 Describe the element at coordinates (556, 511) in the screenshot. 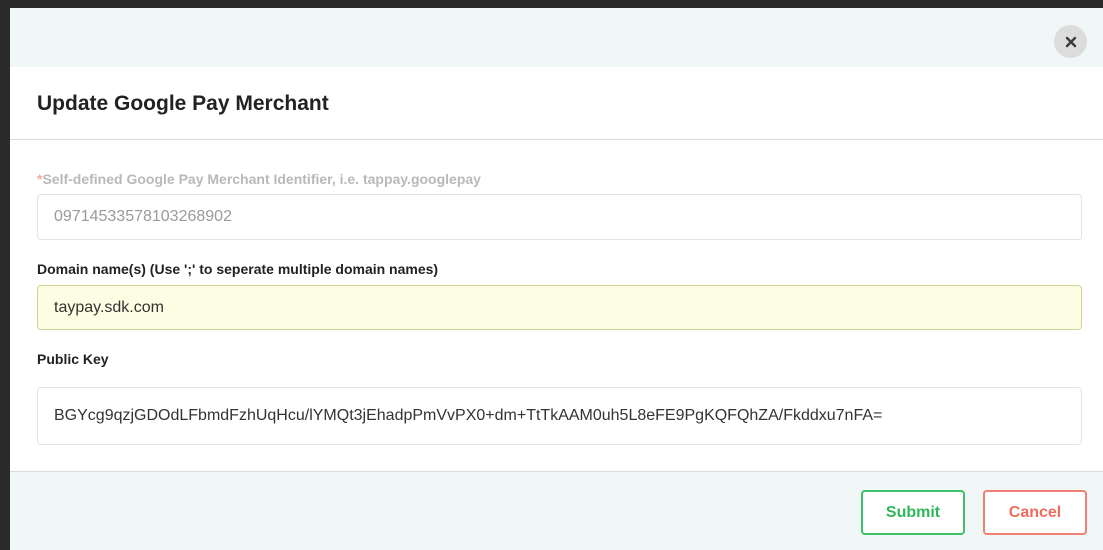

I see `modal-footer: Submit Cancel` at that location.